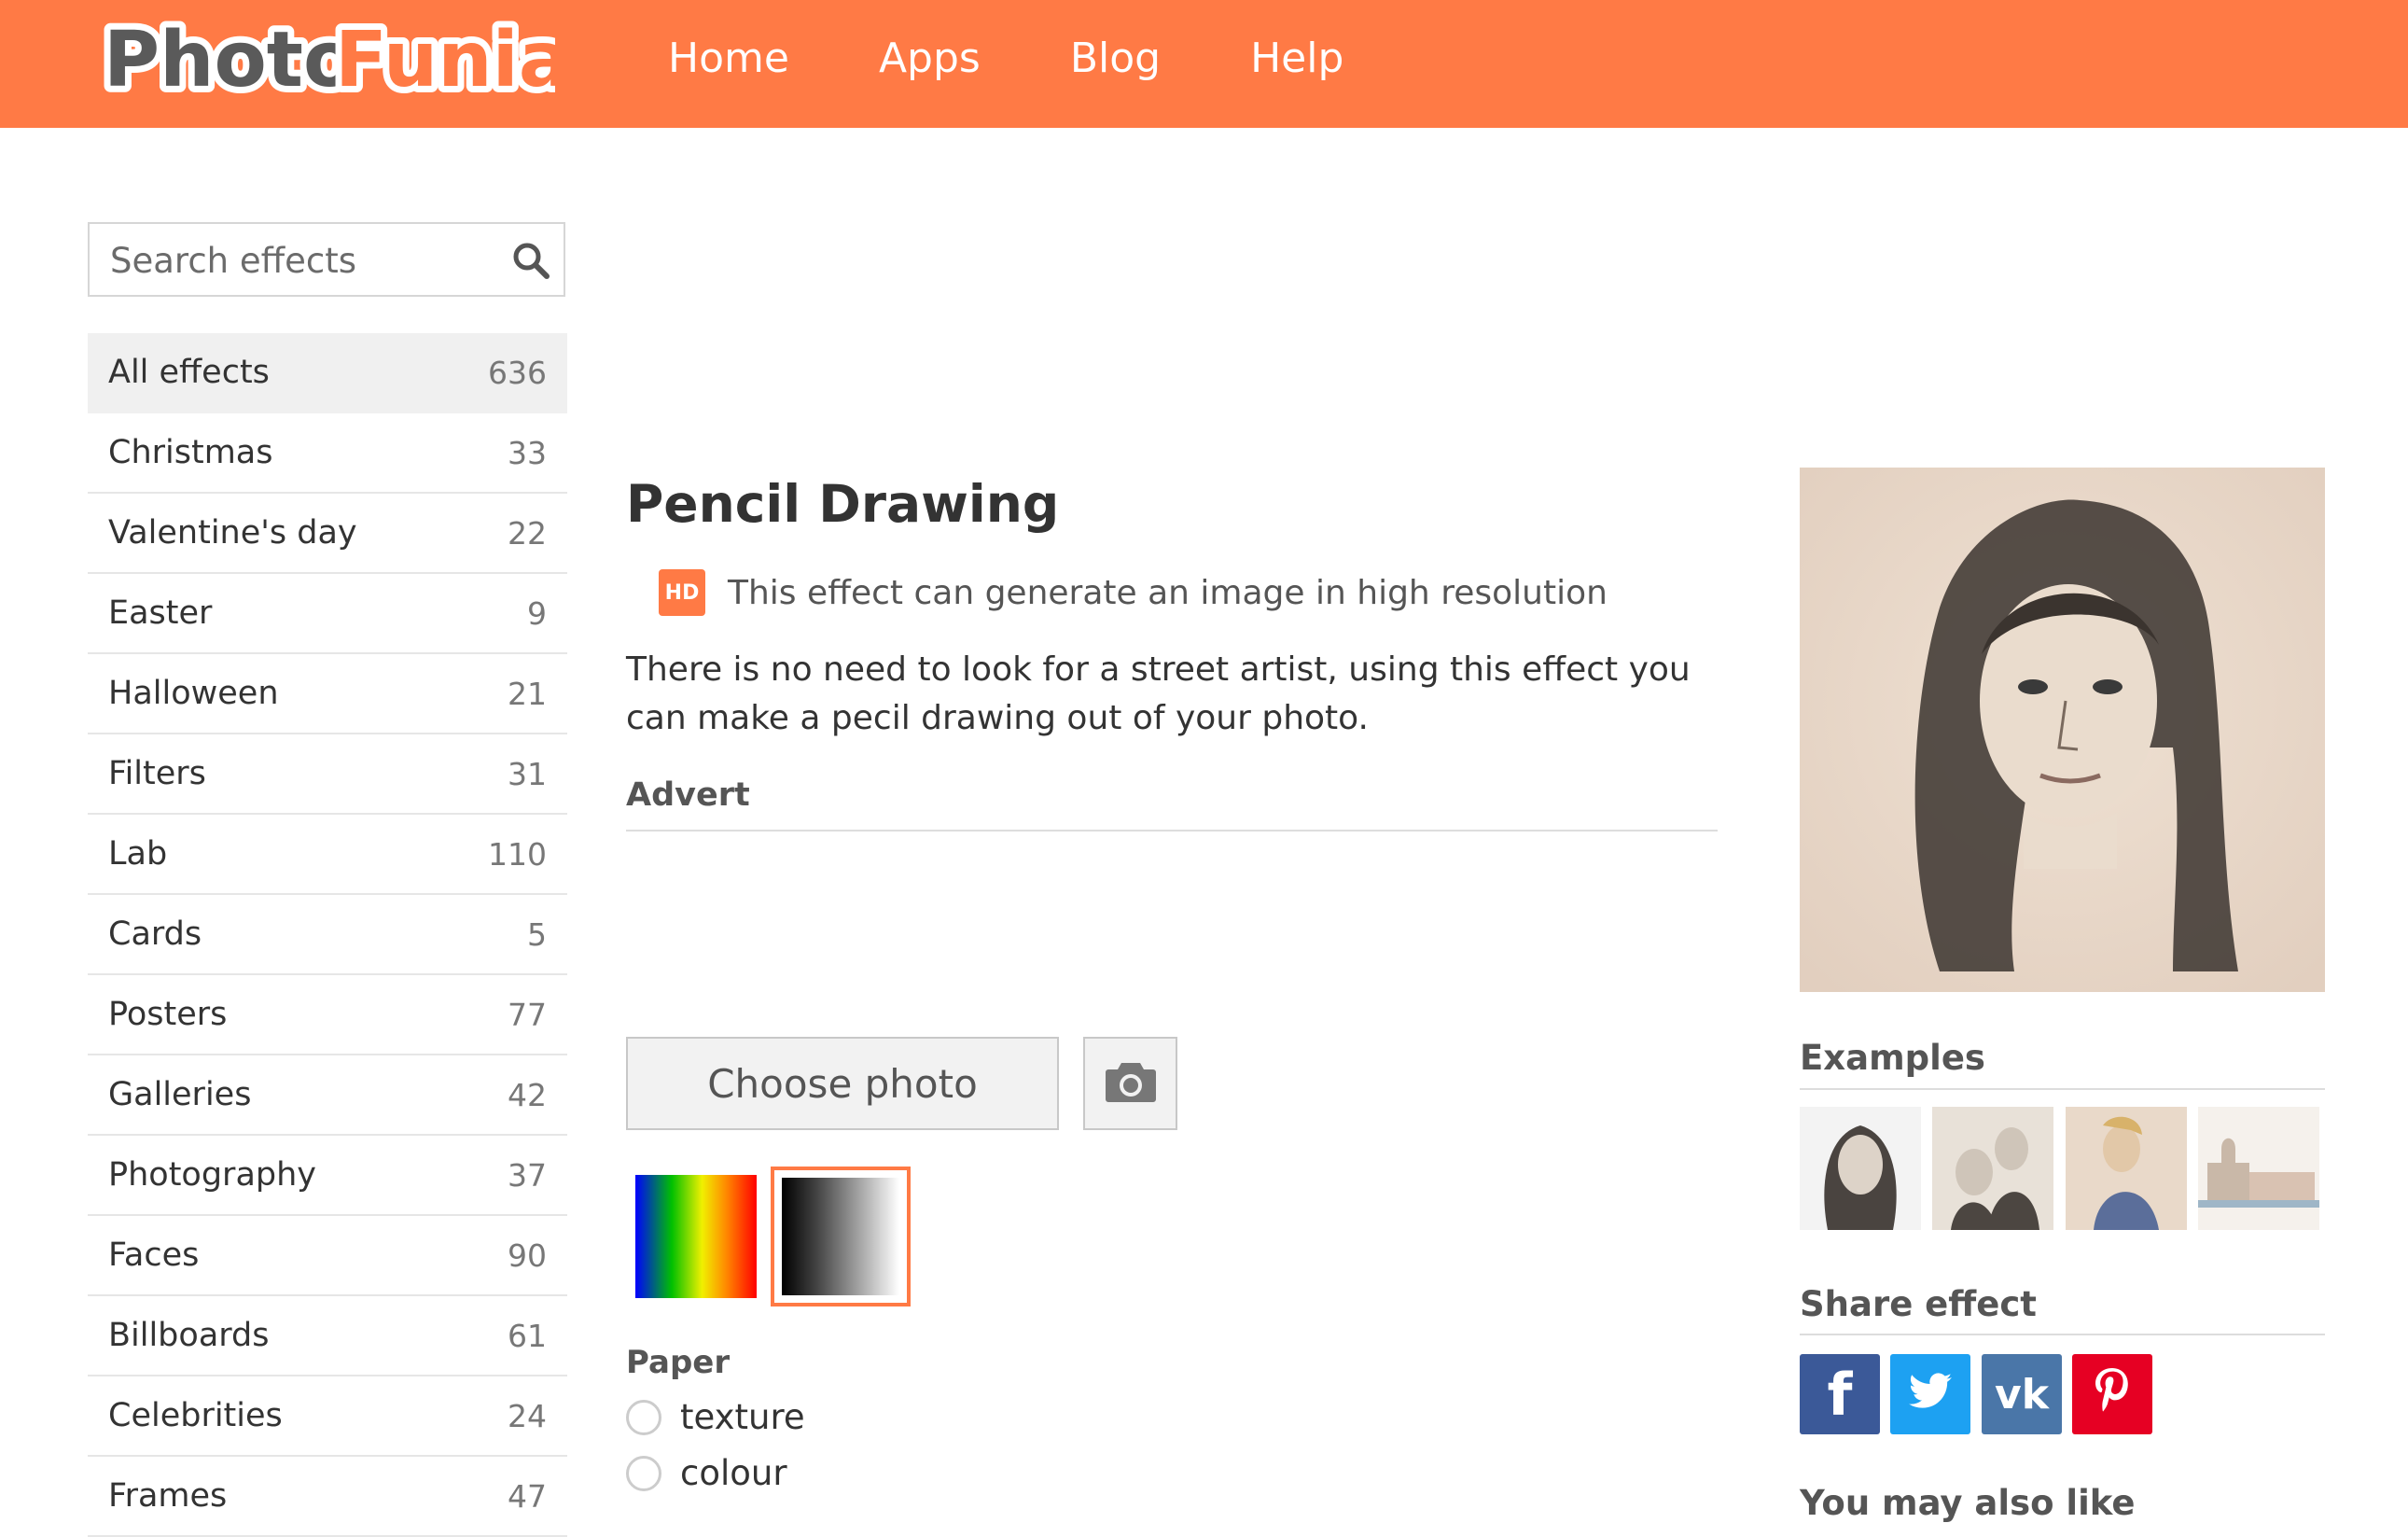 Image resolution: width=2408 pixels, height=1537 pixels. What do you see at coordinates (688, 795) in the screenshot?
I see `advert-label: Advert` at bounding box center [688, 795].